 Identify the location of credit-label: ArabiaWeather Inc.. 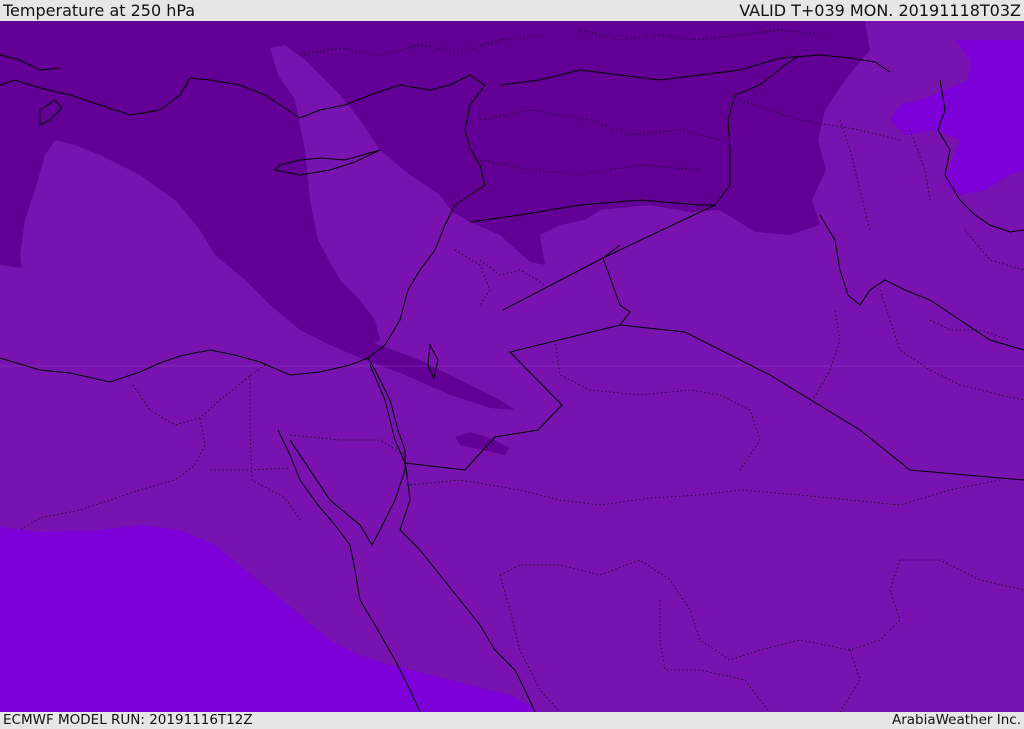
(956, 720).